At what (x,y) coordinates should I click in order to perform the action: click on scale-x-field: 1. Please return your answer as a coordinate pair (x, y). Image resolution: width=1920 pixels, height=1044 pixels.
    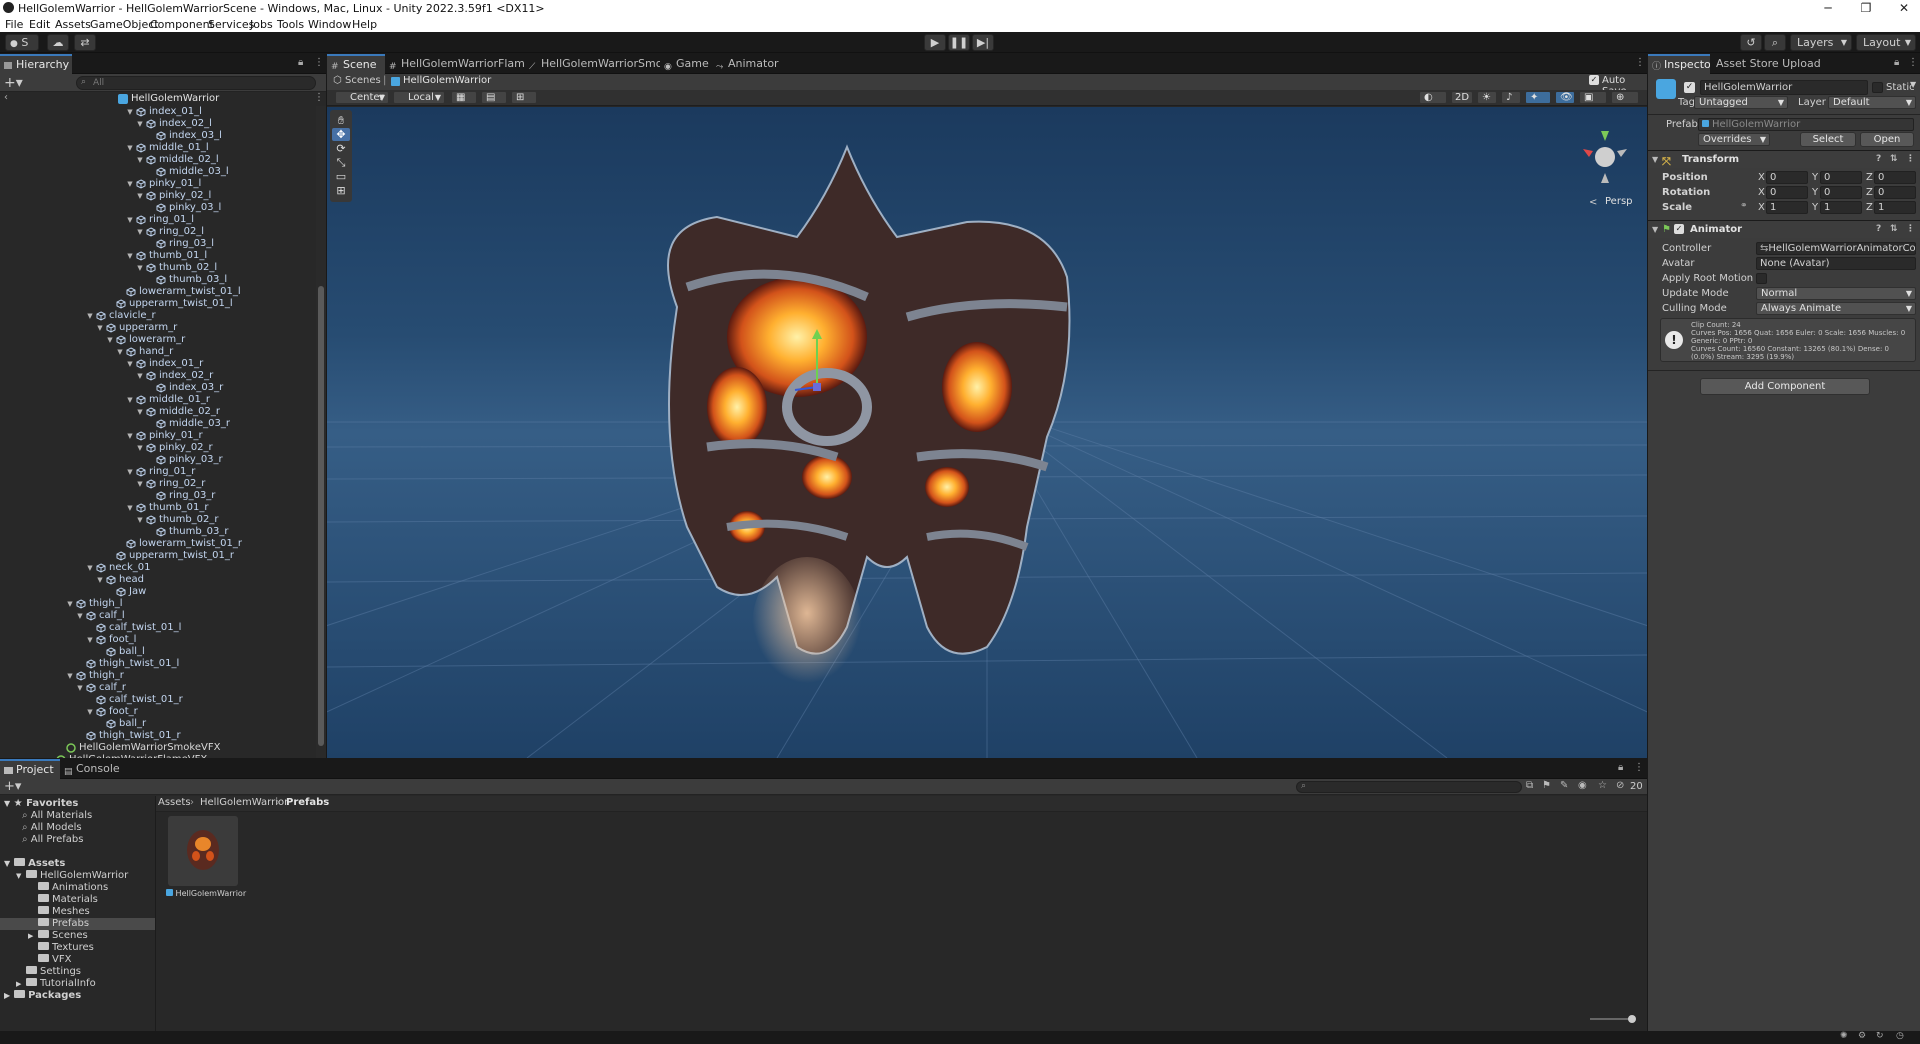
    Looking at the image, I should click on (1787, 207).